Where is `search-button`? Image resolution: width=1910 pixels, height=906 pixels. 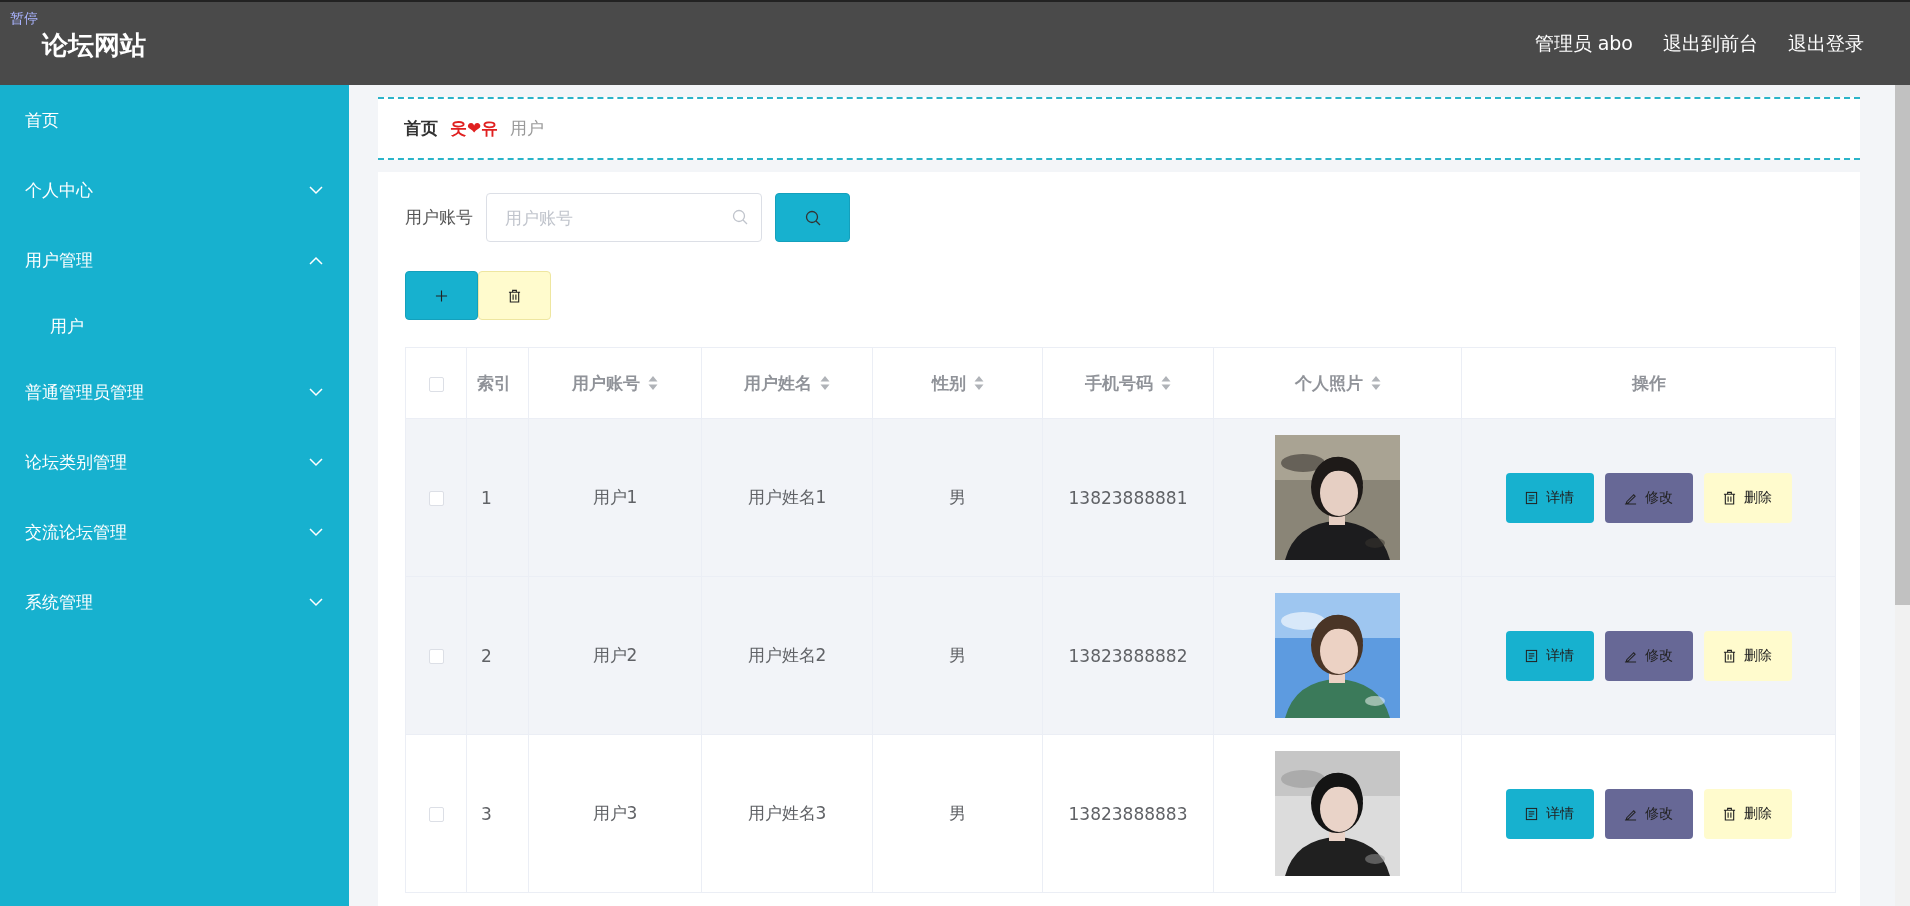 search-button is located at coordinates (812, 217).